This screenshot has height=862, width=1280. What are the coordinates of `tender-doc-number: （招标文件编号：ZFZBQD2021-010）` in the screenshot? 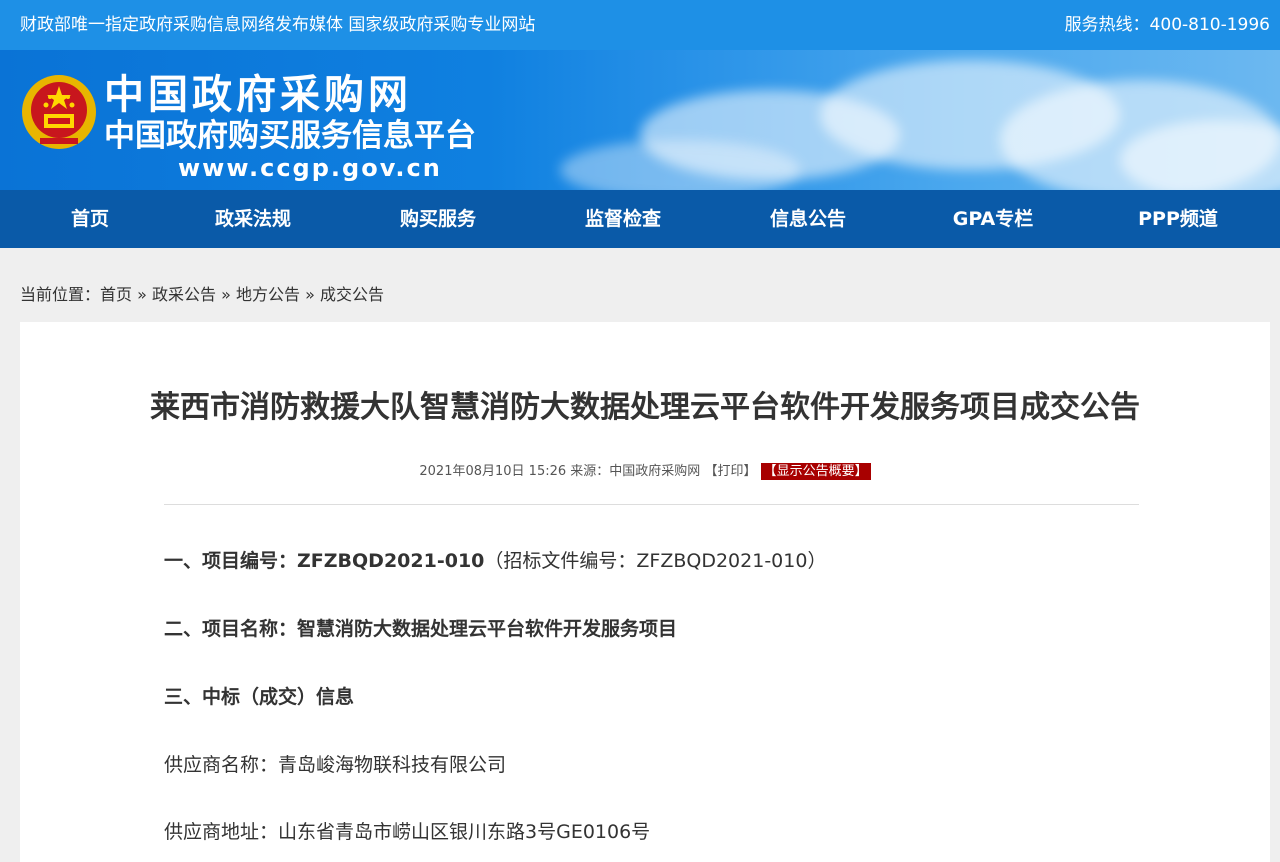 It's located at (655, 561).